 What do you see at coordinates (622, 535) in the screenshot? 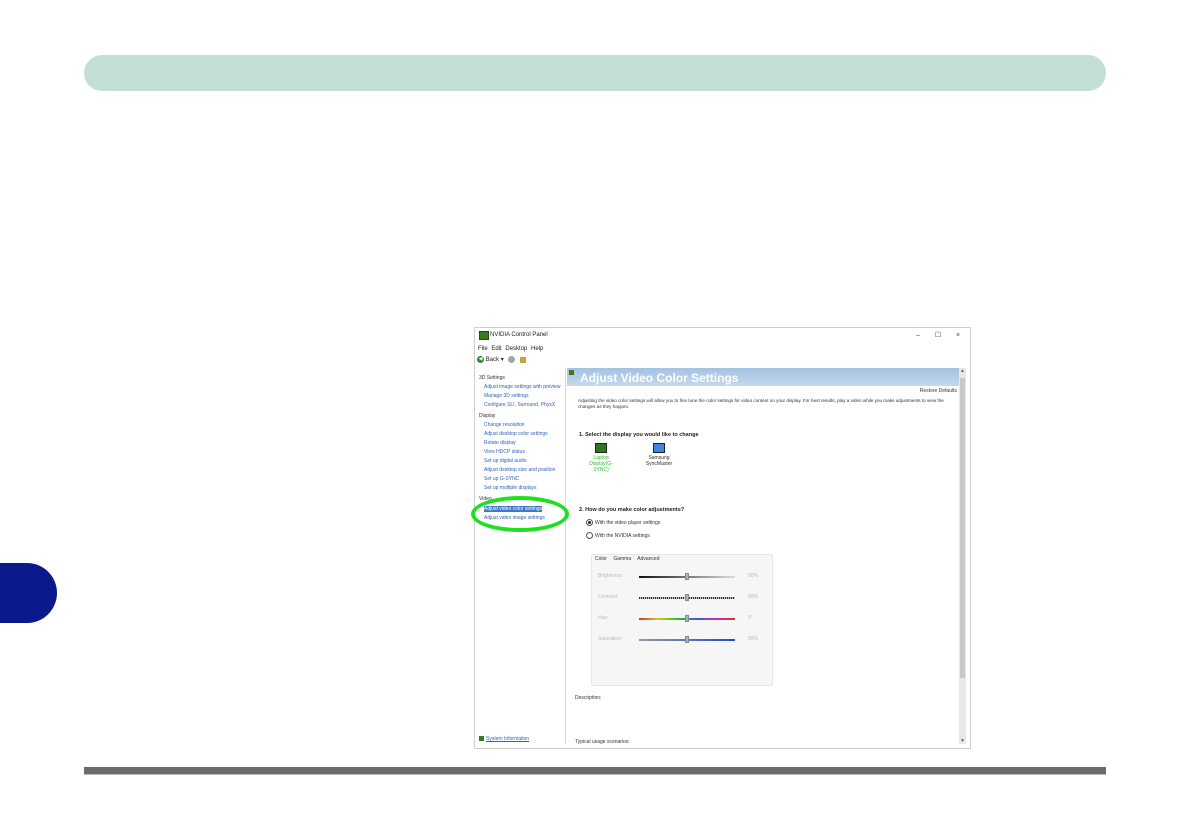
I see `radio-nvidia-label: With the NVIDIA settings` at bounding box center [622, 535].